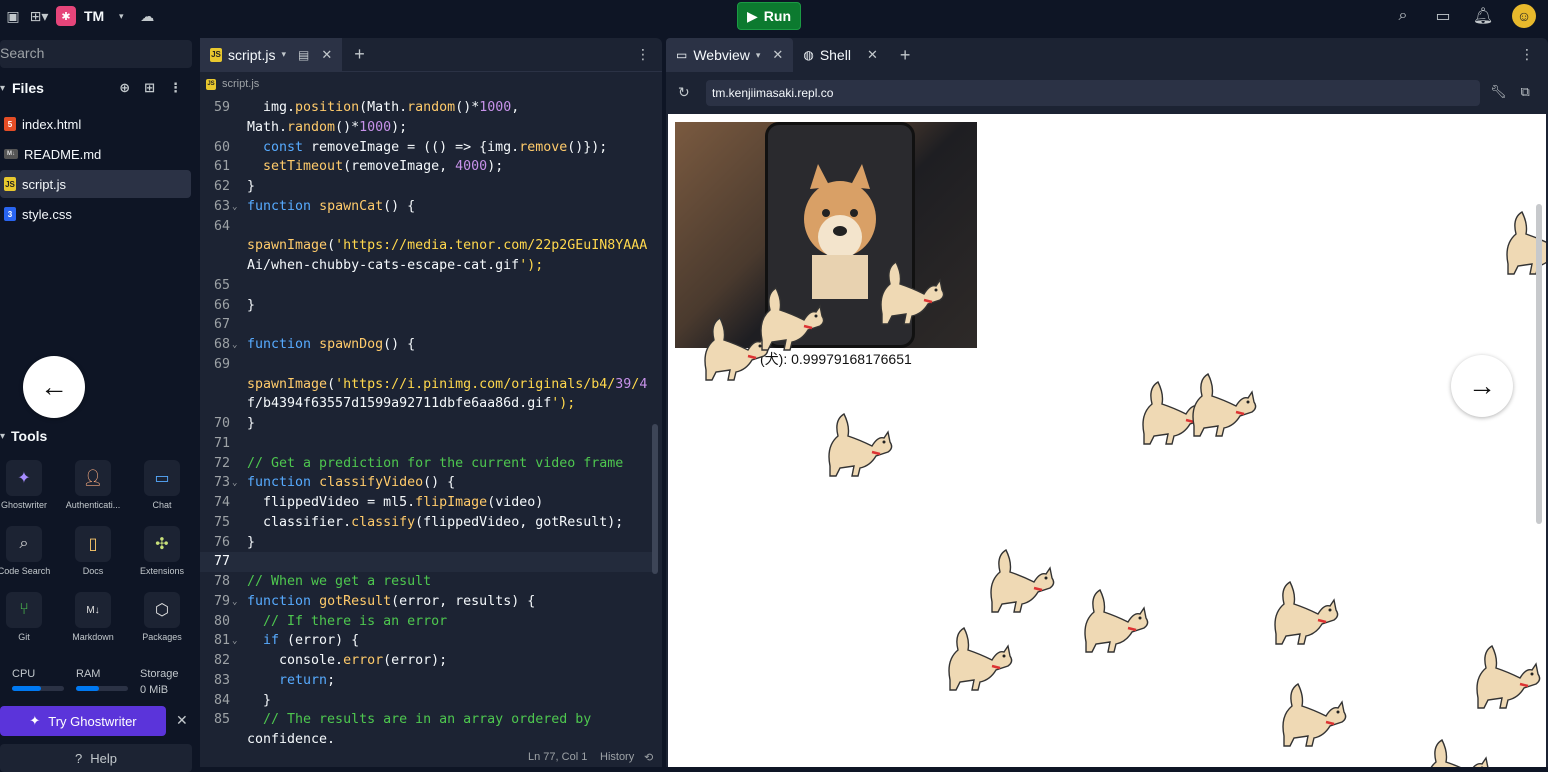 The height and width of the screenshot is (772, 1548). What do you see at coordinates (1483, 16) in the screenshot?
I see `bell-icon: 🔔︎` at bounding box center [1483, 16].